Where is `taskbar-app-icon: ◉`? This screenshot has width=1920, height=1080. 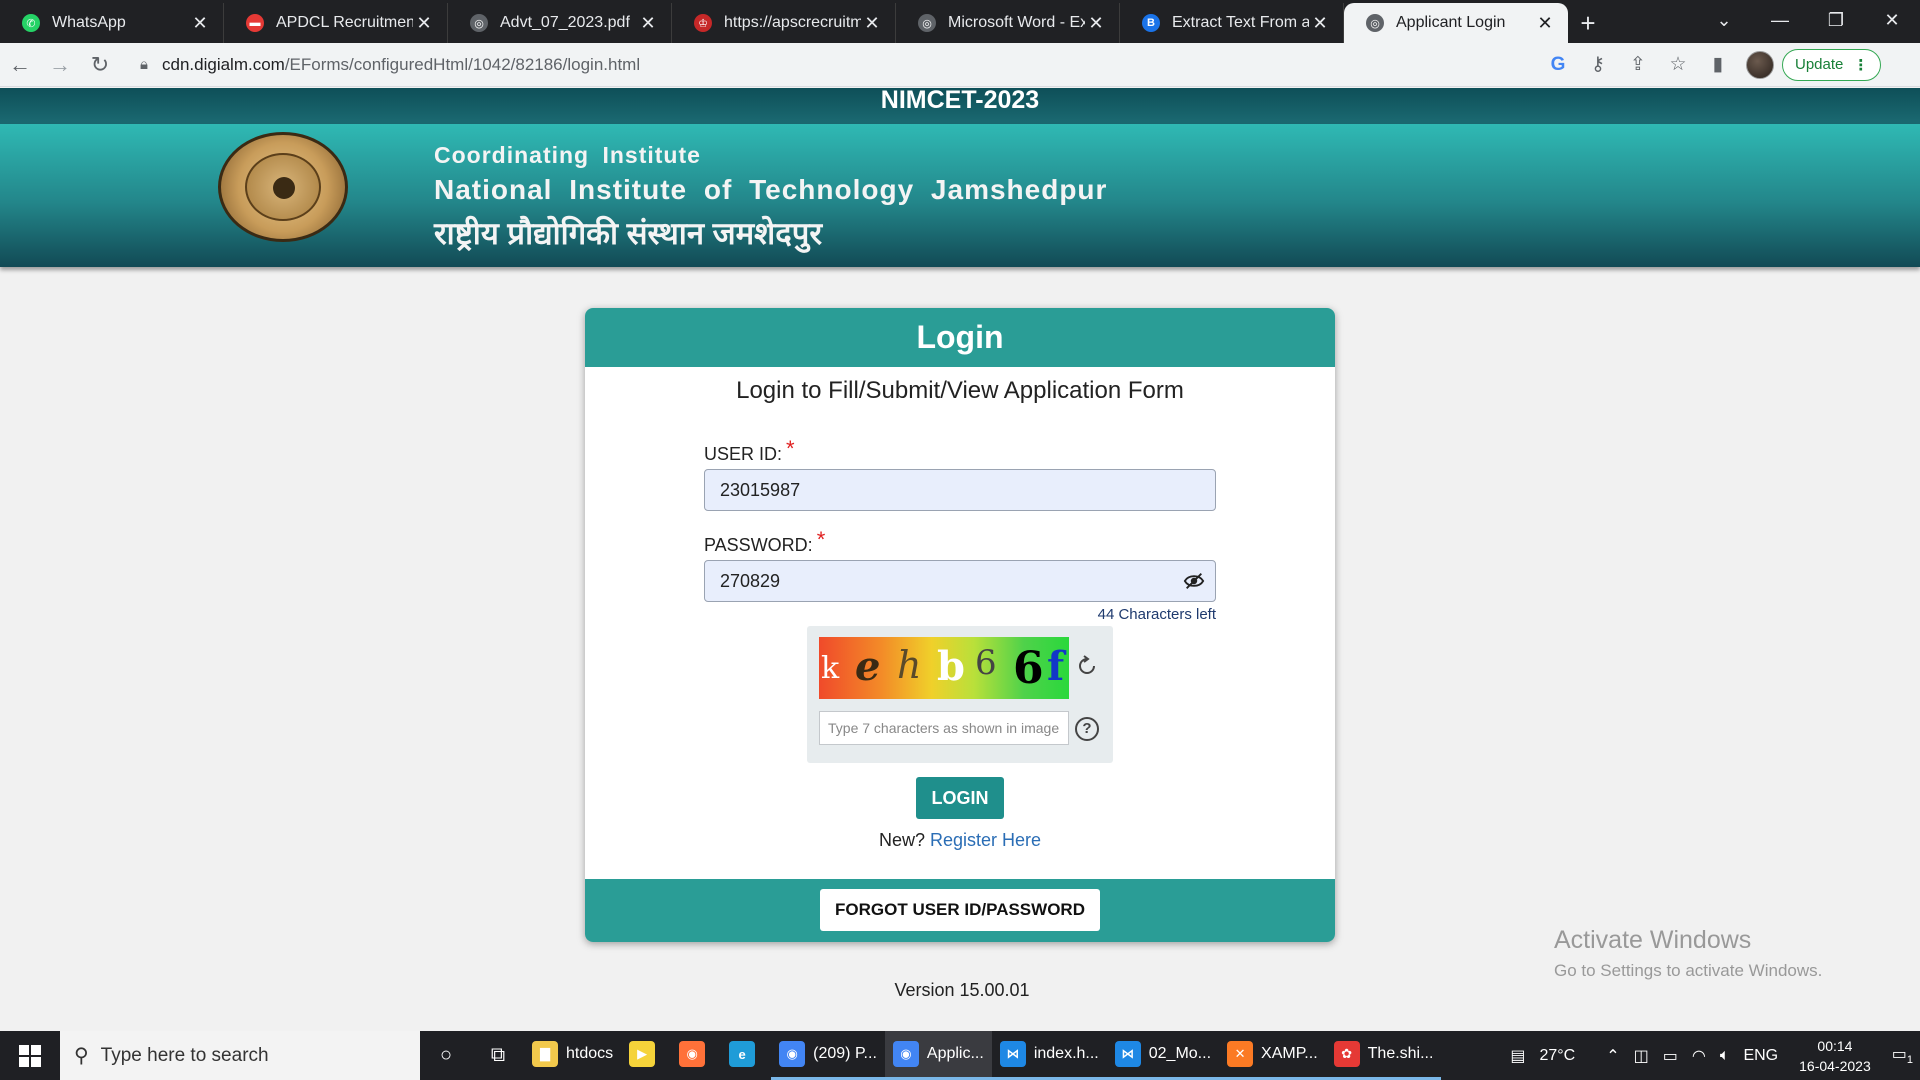
taskbar-app-icon: ◉ is located at coordinates (792, 1054).